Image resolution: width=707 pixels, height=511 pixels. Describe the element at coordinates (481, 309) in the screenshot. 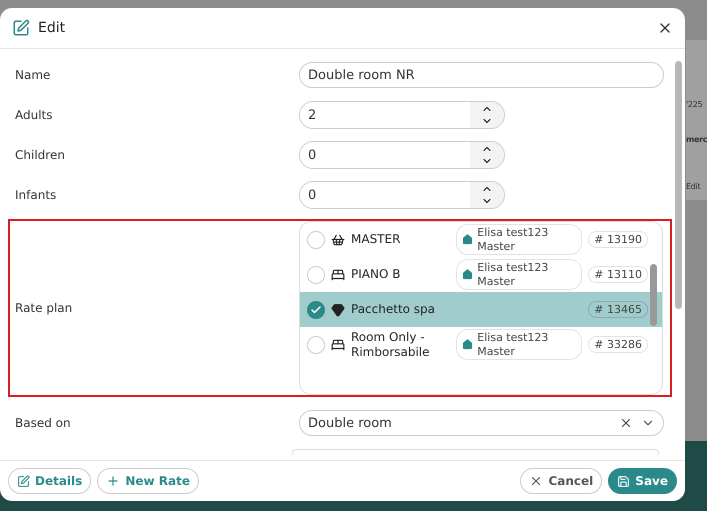

I see `rate-plan-option: Pacchetto spa # 13465` at that location.